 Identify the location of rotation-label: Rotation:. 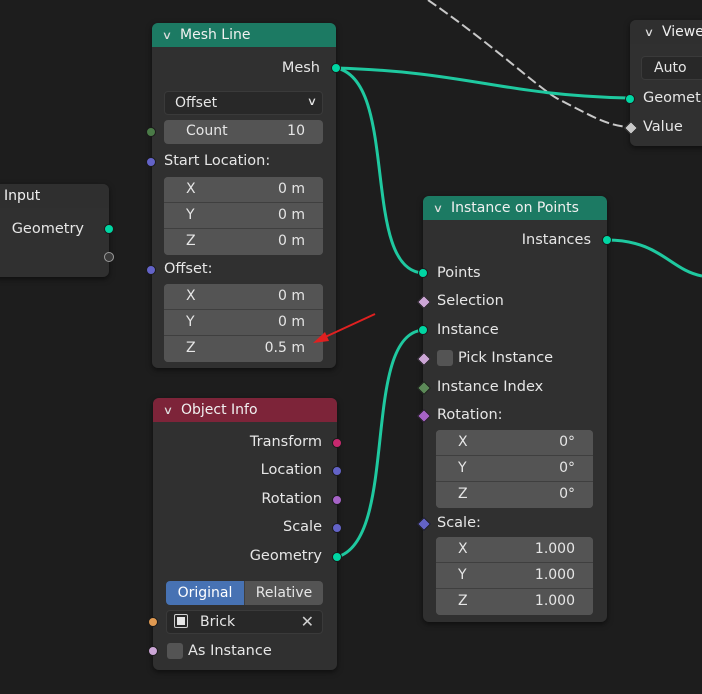
(470, 415).